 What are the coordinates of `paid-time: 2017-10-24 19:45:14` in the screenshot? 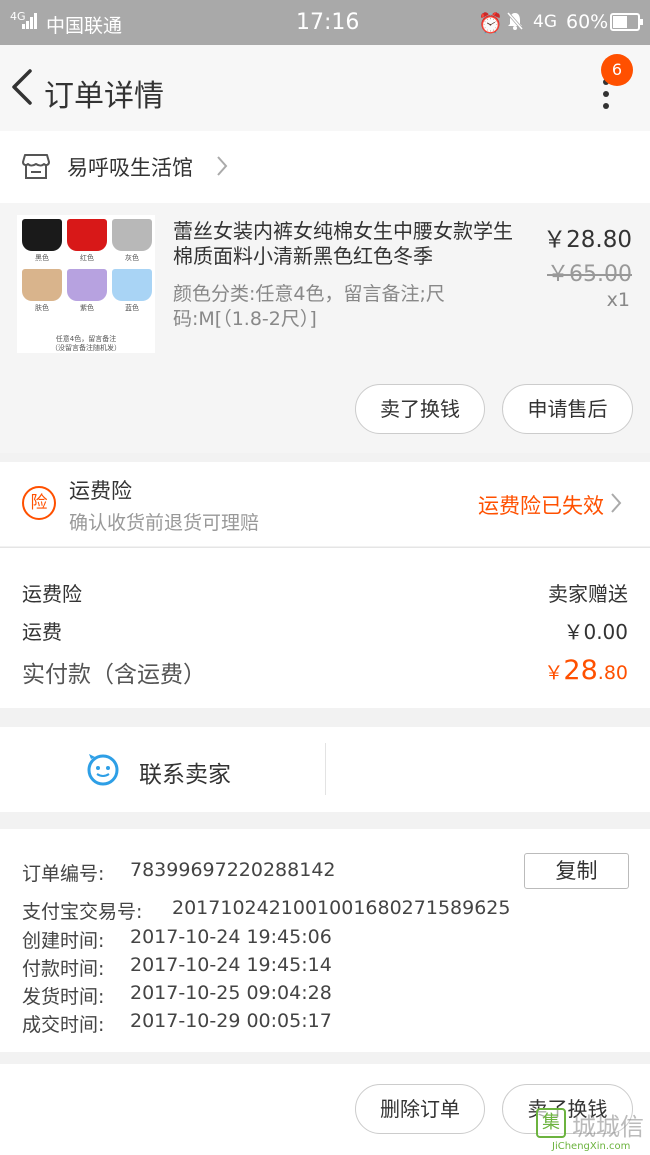 It's located at (231, 965).